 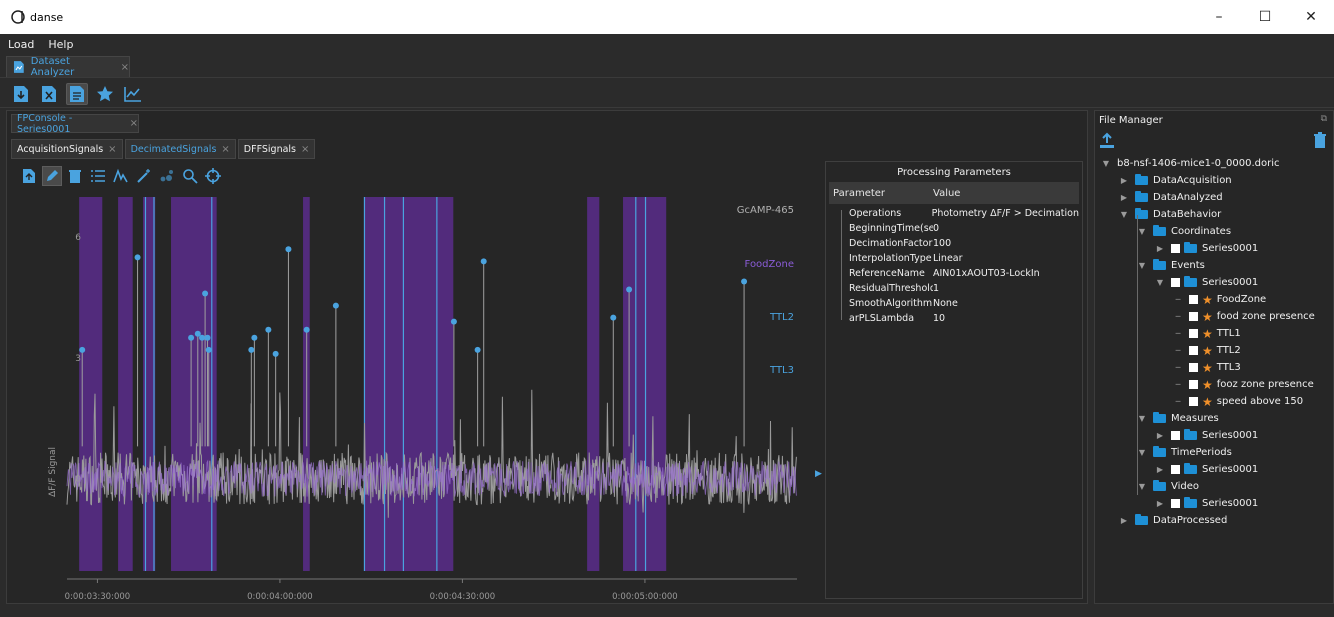 I want to click on delete-button, so click(x=75, y=176).